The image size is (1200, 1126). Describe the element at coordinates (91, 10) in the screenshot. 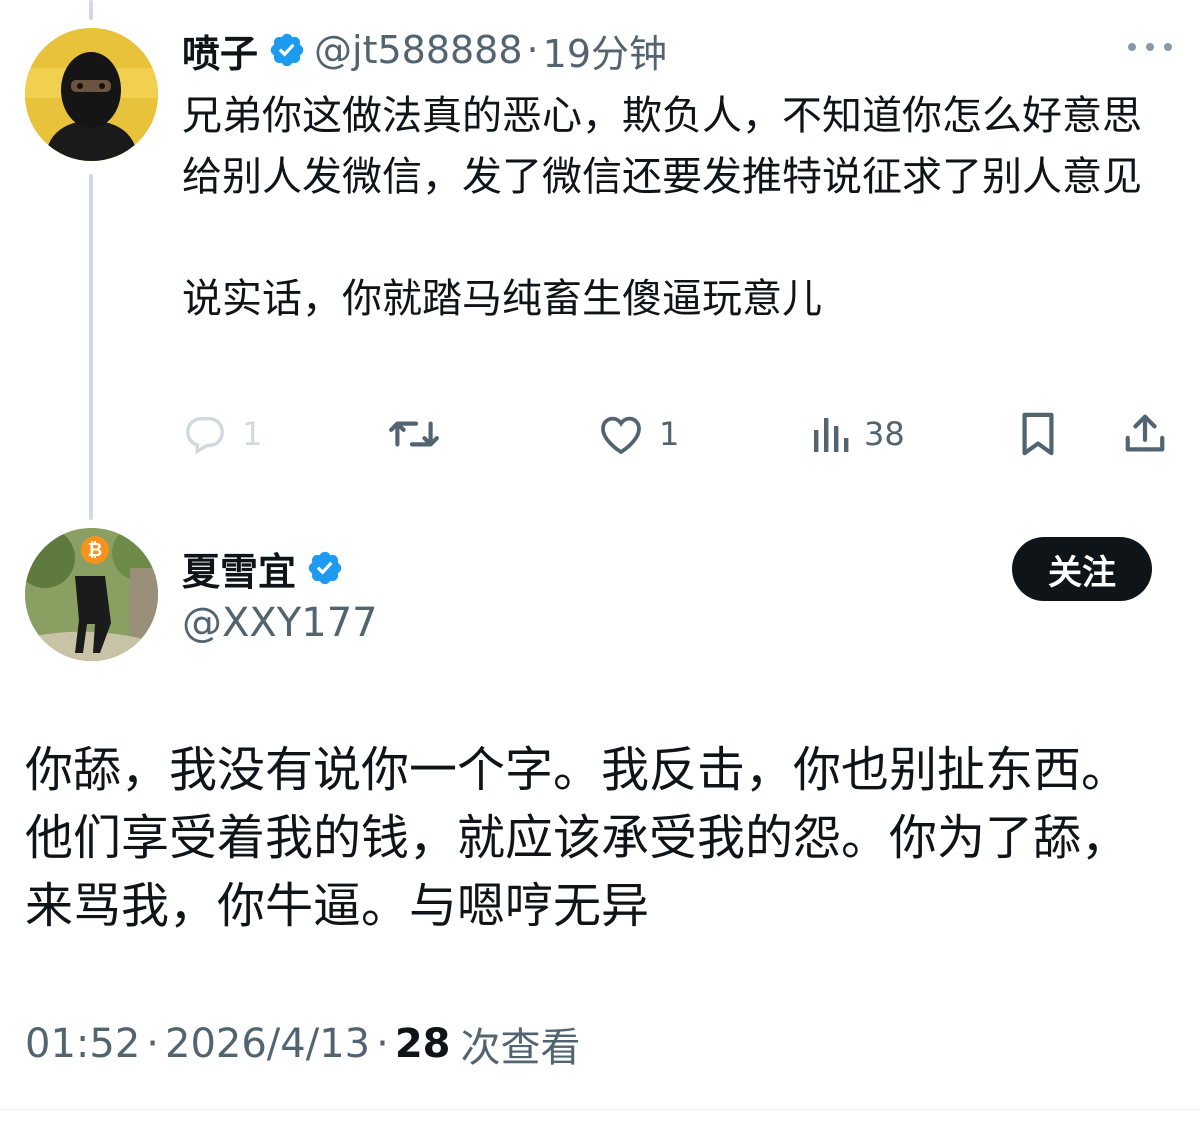

I see `thread-line-top` at that location.